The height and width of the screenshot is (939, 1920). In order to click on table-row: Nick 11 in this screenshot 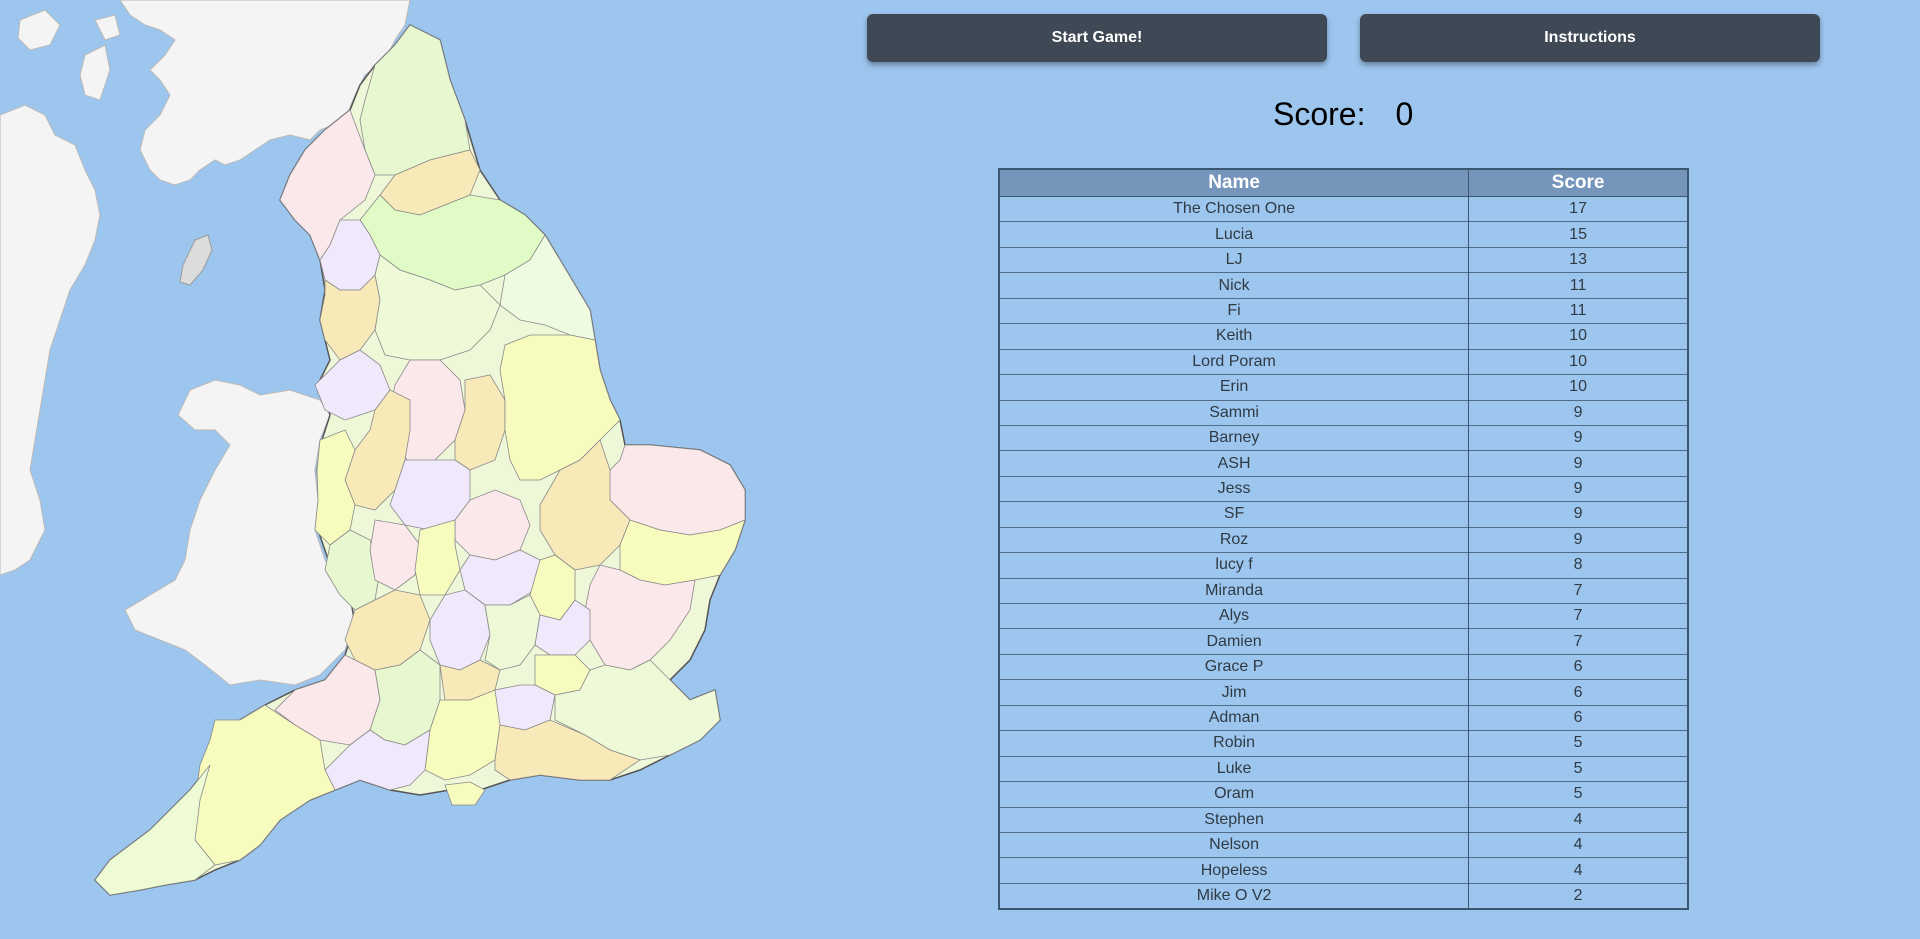, I will do `click(1343, 285)`.